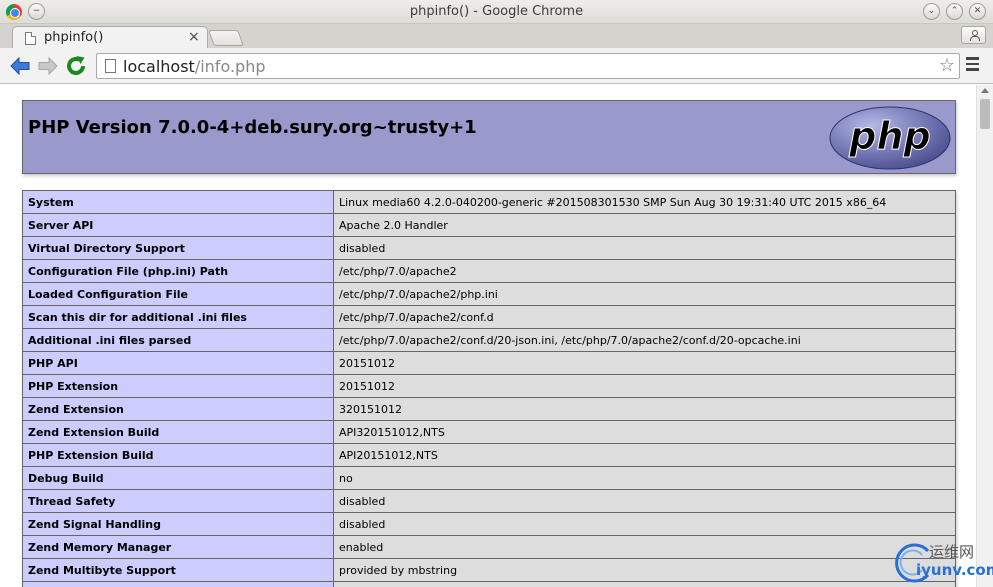 The image size is (993, 587). What do you see at coordinates (20, 66) in the screenshot?
I see `back-button` at bounding box center [20, 66].